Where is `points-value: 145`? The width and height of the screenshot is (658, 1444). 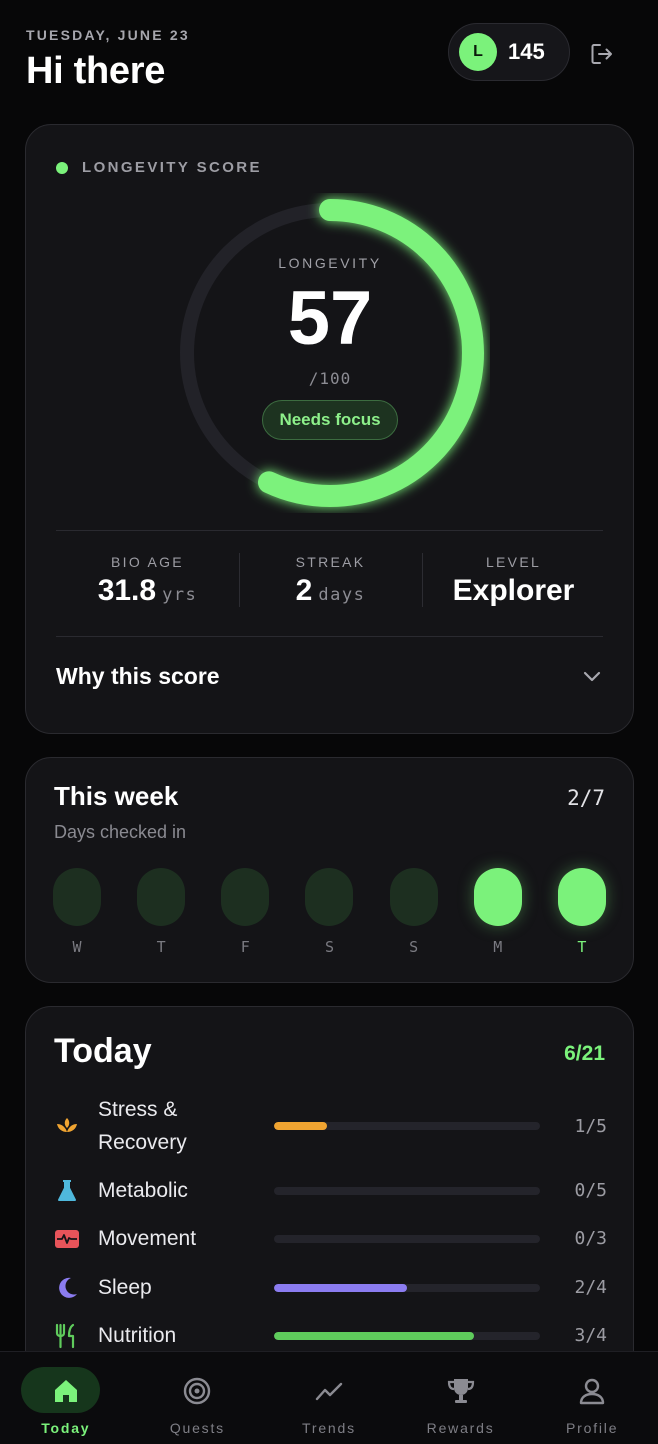
points-value: 145 is located at coordinates (526, 51).